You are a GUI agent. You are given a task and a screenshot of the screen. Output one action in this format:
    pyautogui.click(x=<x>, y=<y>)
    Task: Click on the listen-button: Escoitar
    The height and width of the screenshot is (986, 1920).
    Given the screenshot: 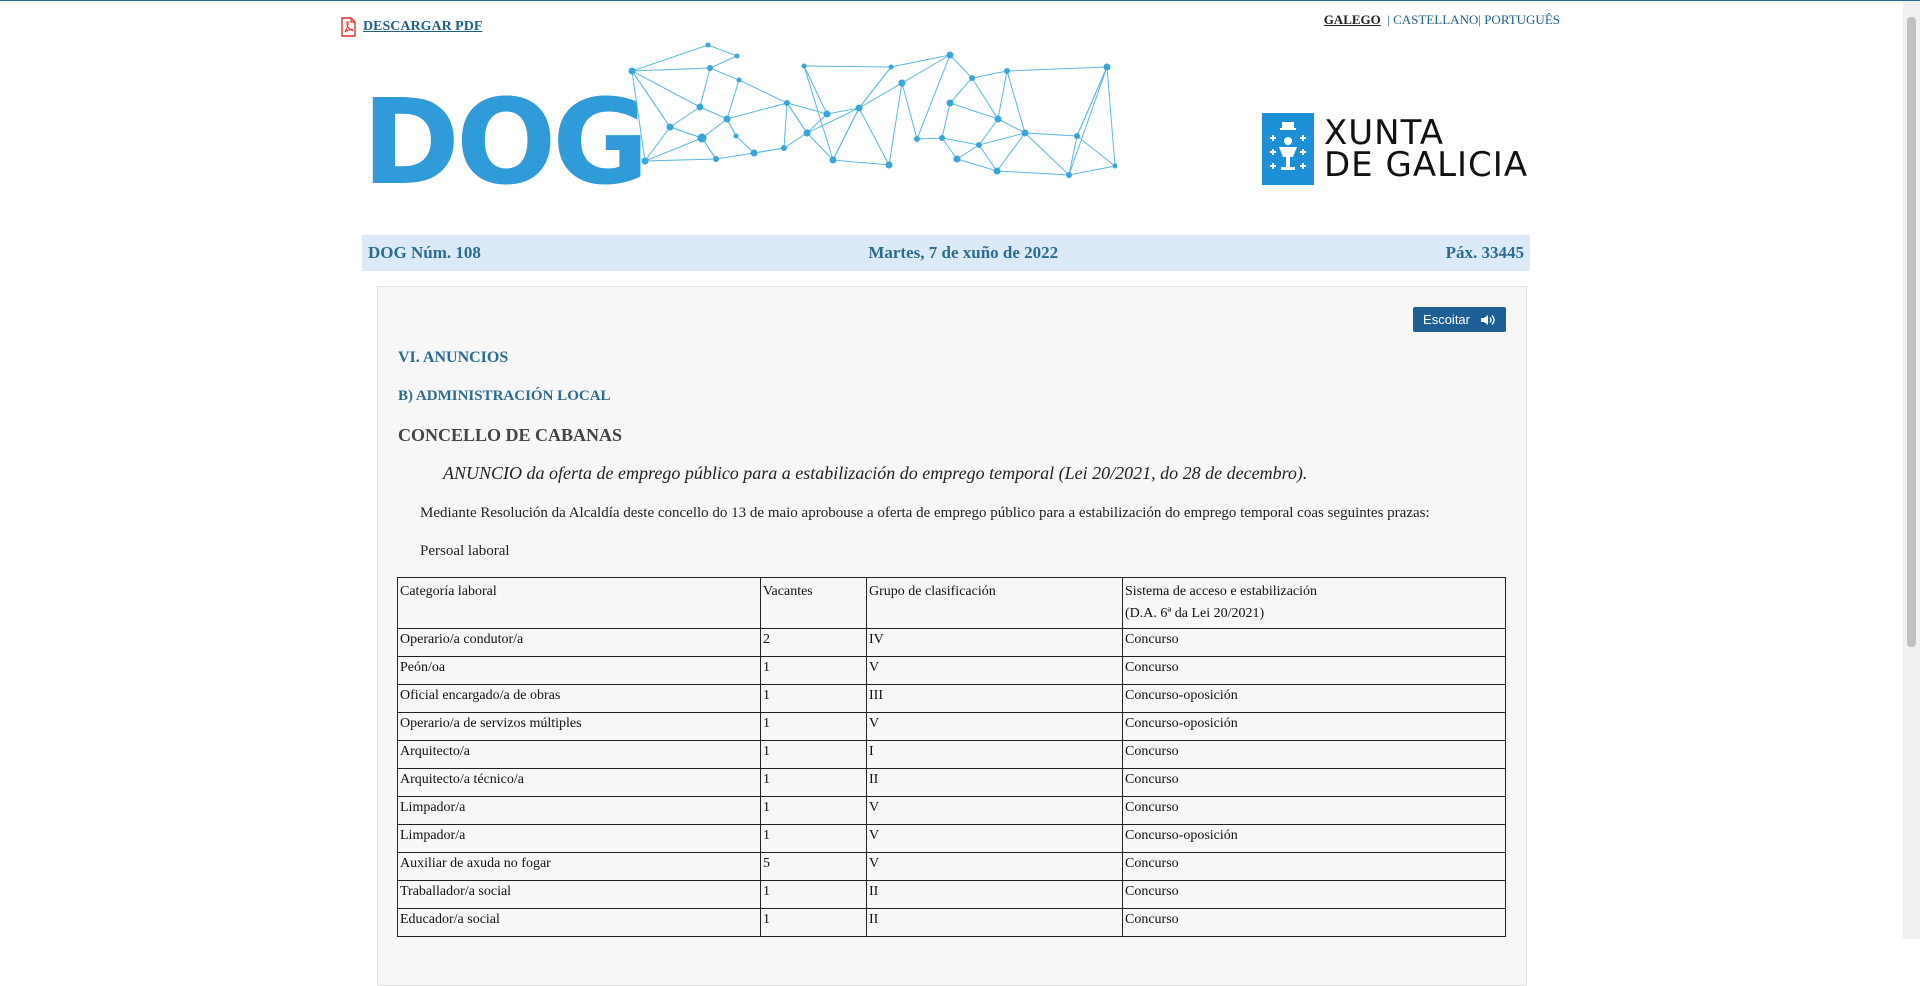 What is the action you would take?
    pyautogui.click(x=1459, y=319)
    